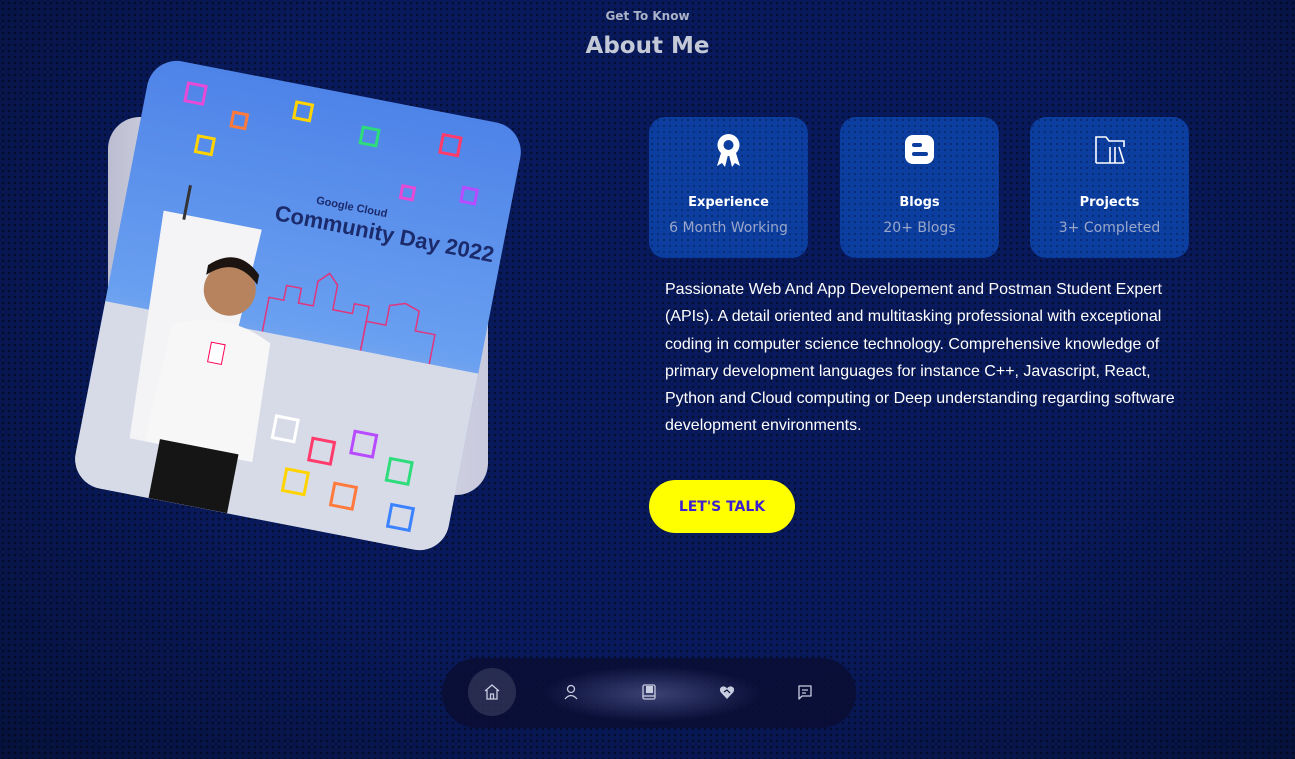  I want to click on card-subtitle: 6 Month Working, so click(728, 228).